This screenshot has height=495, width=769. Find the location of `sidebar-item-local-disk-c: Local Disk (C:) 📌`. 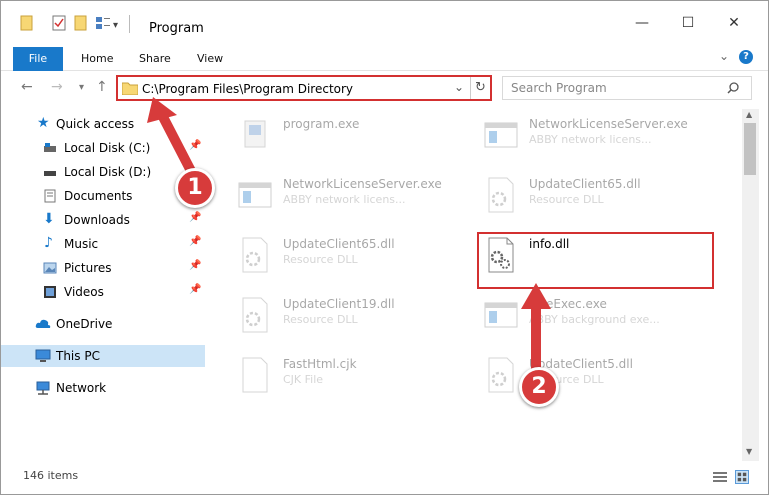

sidebar-item-local-disk-c: Local Disk (C:) 📌 is located at coordinates (103, 148).